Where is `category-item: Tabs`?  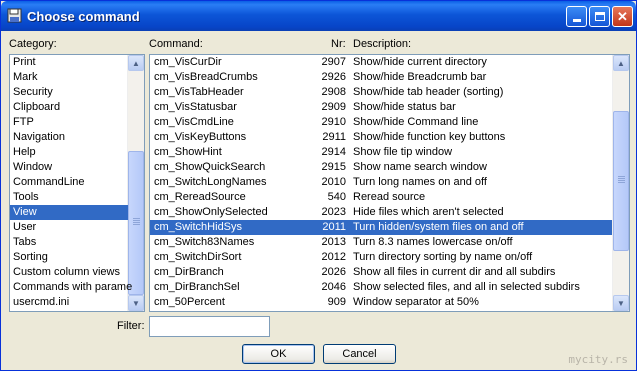
category-item: Tabs is located at coordinates (69, 242).